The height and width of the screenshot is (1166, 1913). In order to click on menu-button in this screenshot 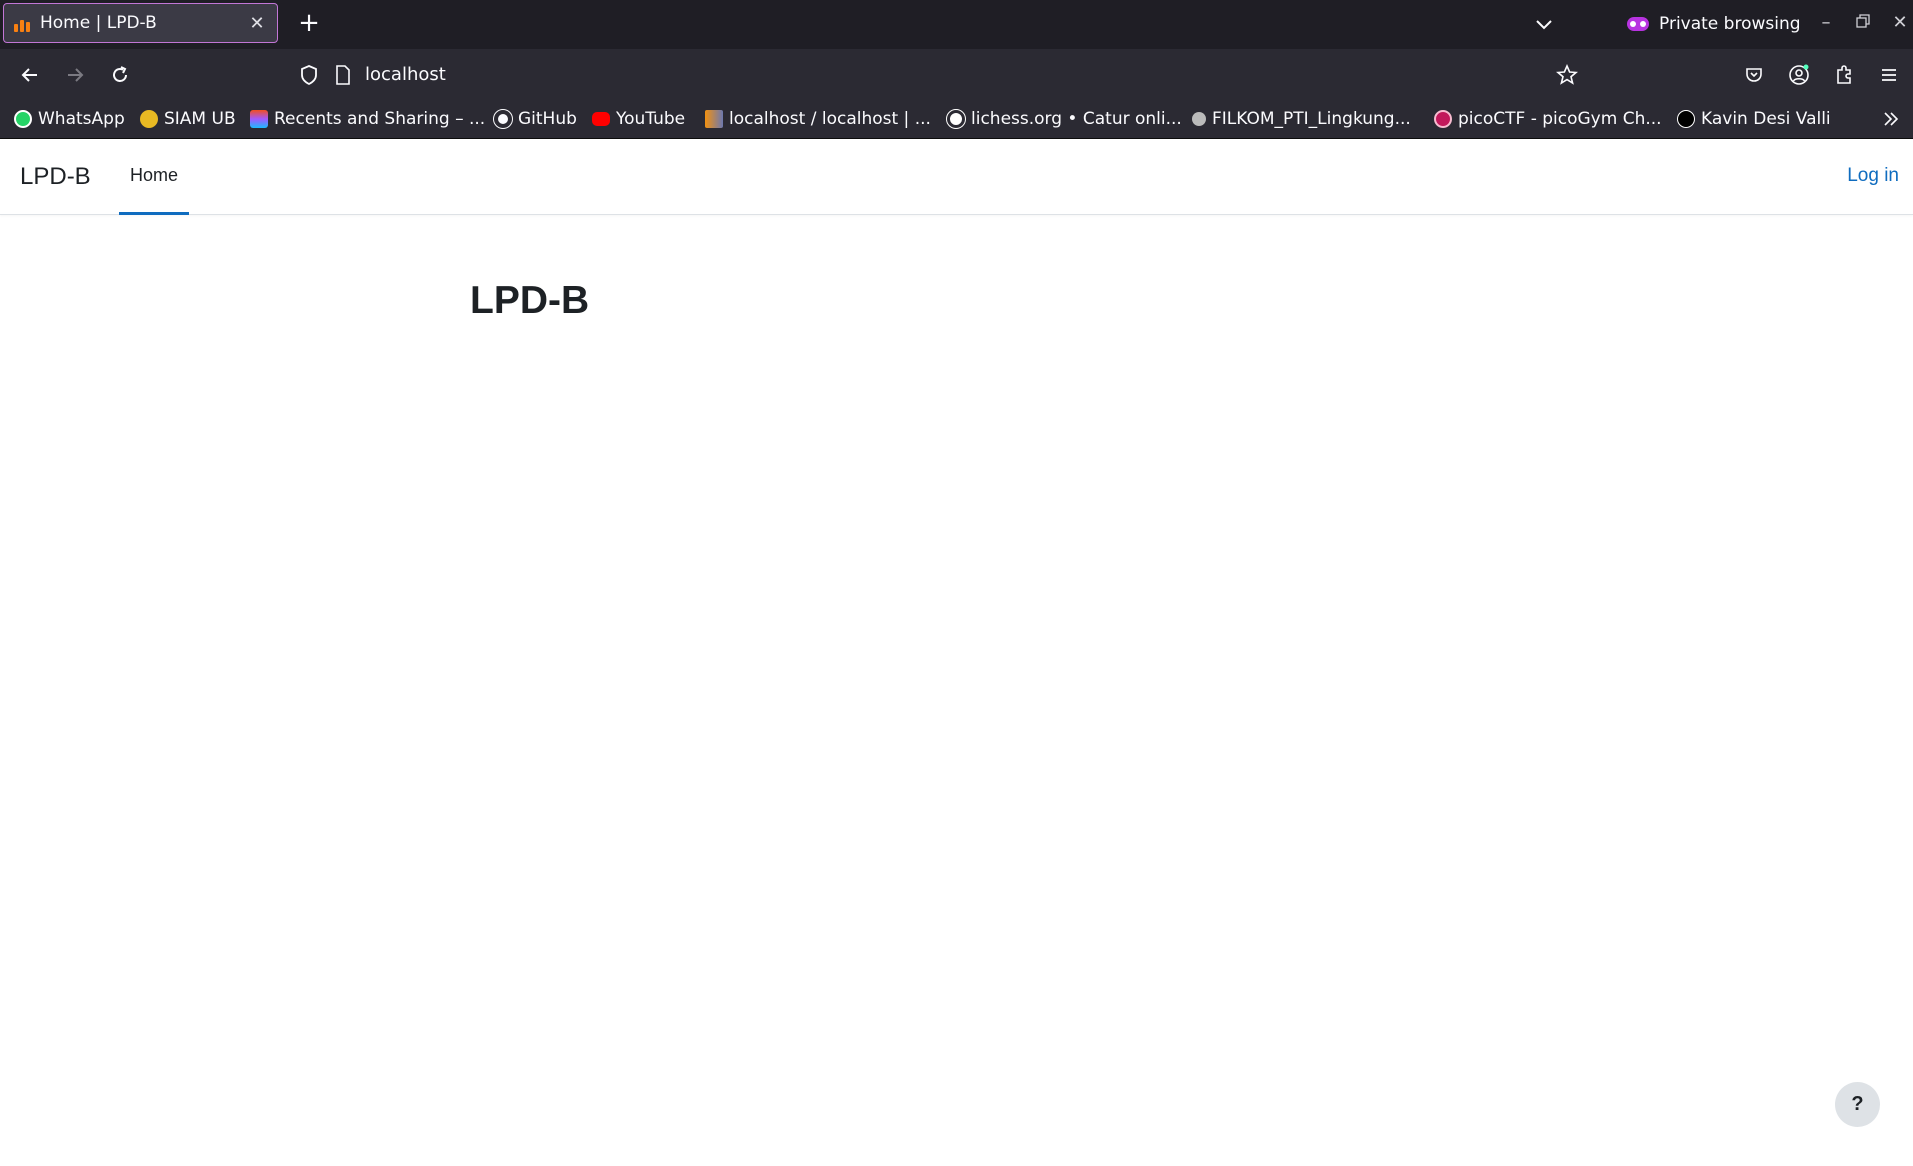, I will do `click(1889, 75)`.